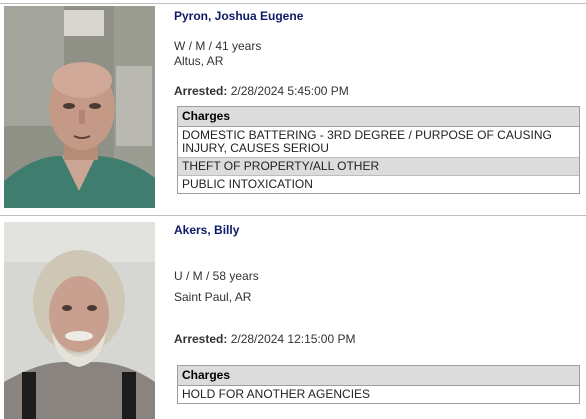 This screenshot has height=419, width=586. What do you see at coordinates (378, 394) in the screenshot?
I see `charge-row: HOLD FOR ANOTHER AGENCIES` at bounding box center [378, 394].